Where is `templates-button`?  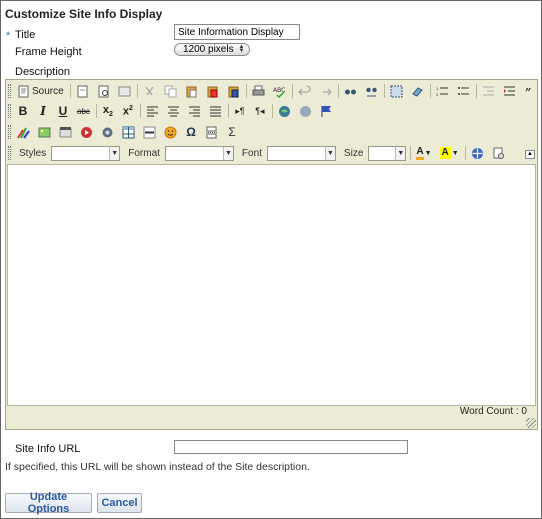 templates-button is located at coordinates (124, 91).